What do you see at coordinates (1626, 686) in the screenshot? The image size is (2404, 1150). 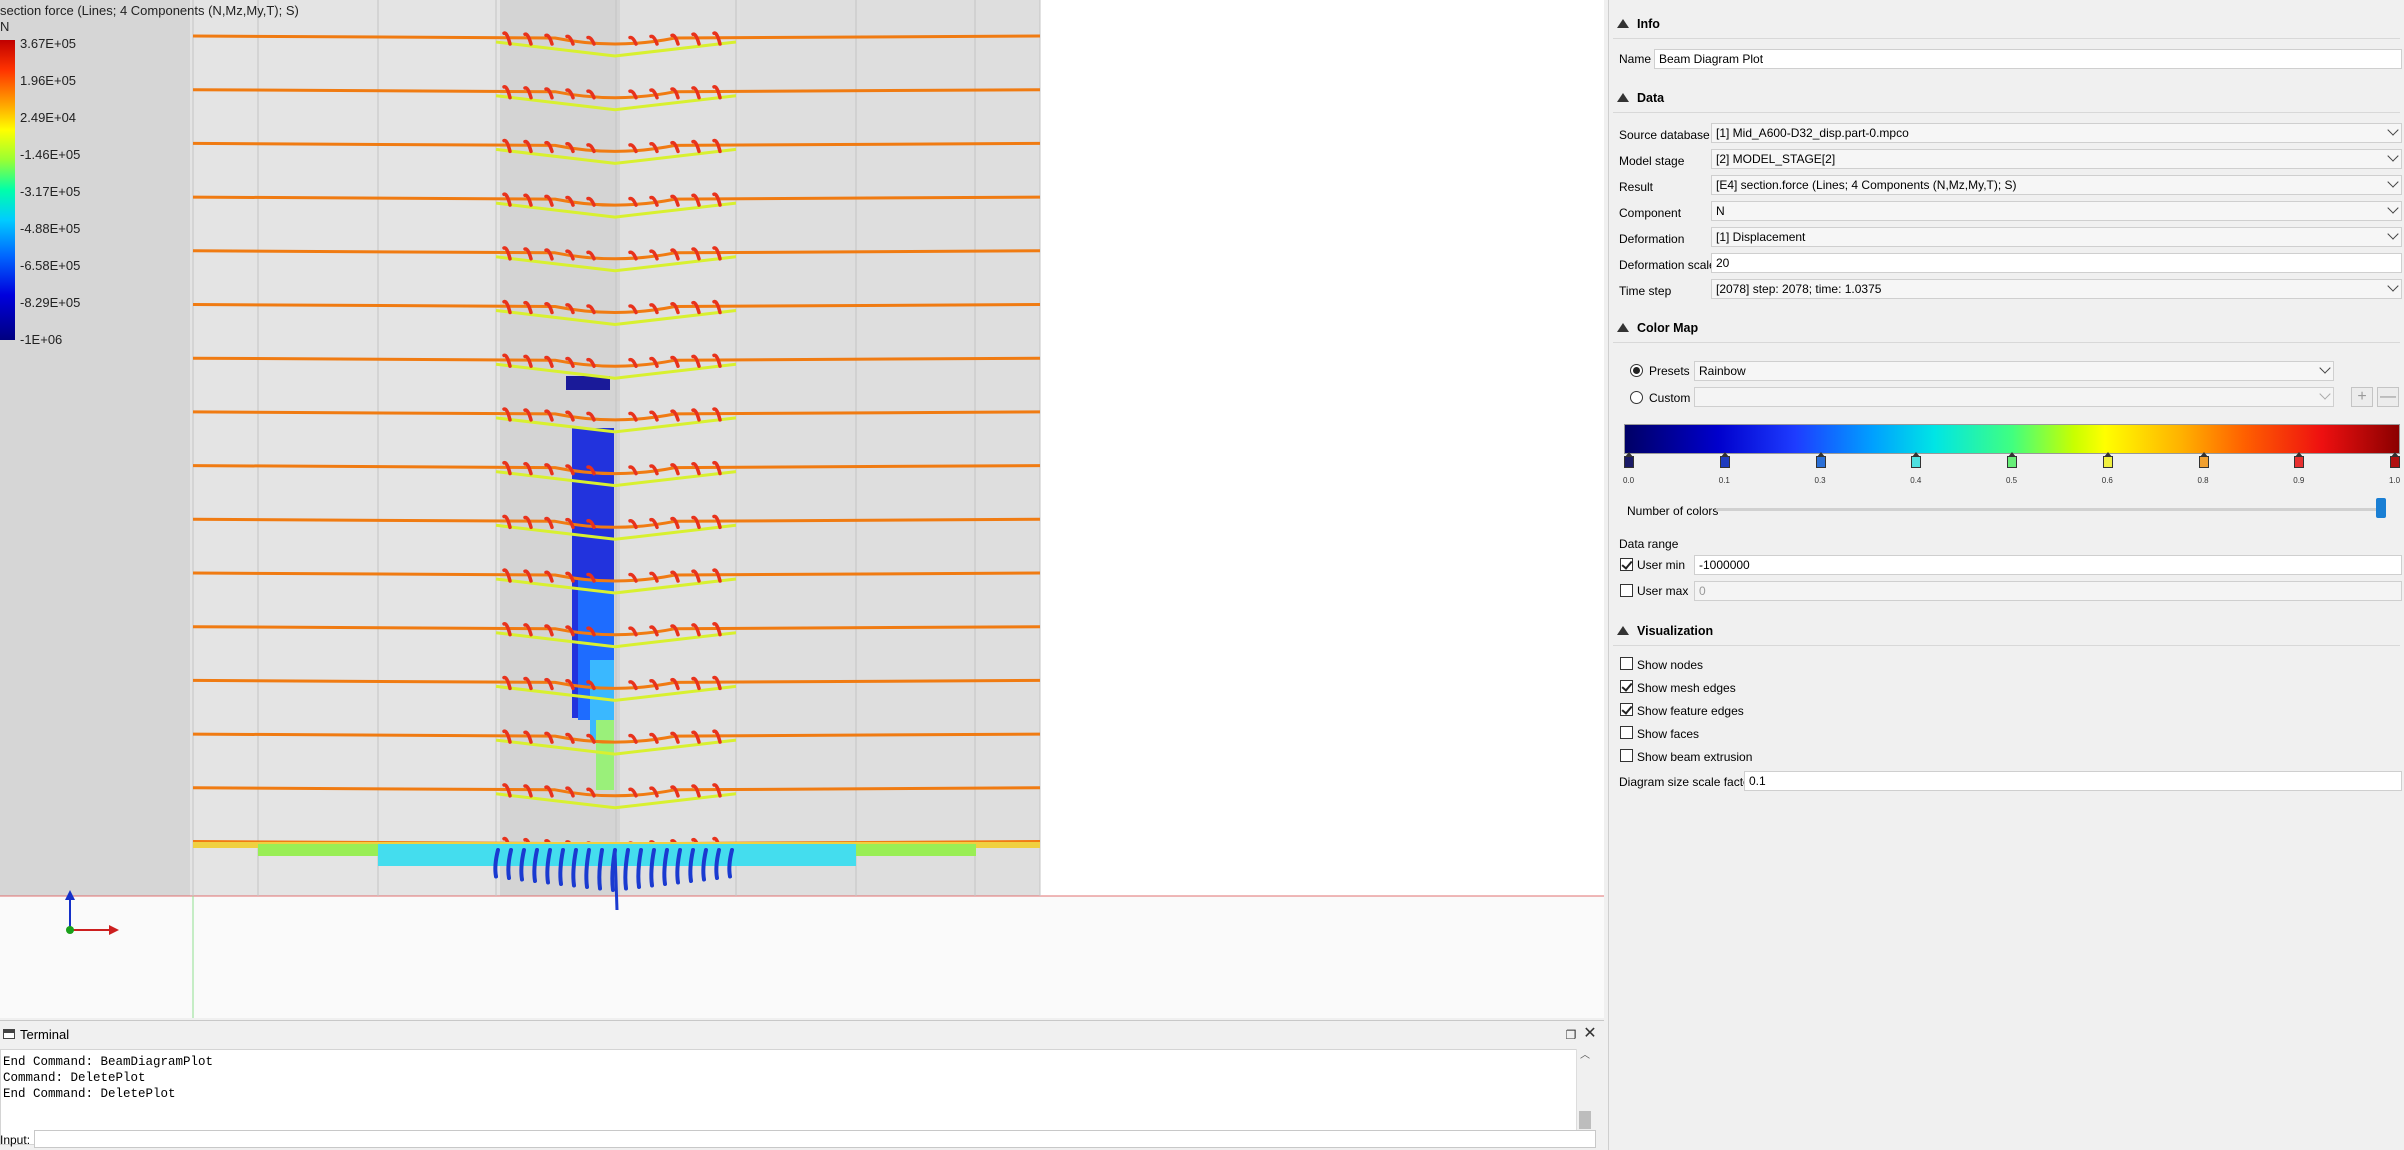 I see `show-mesh-edges-checkbox` at bounding box center [1626, 686].